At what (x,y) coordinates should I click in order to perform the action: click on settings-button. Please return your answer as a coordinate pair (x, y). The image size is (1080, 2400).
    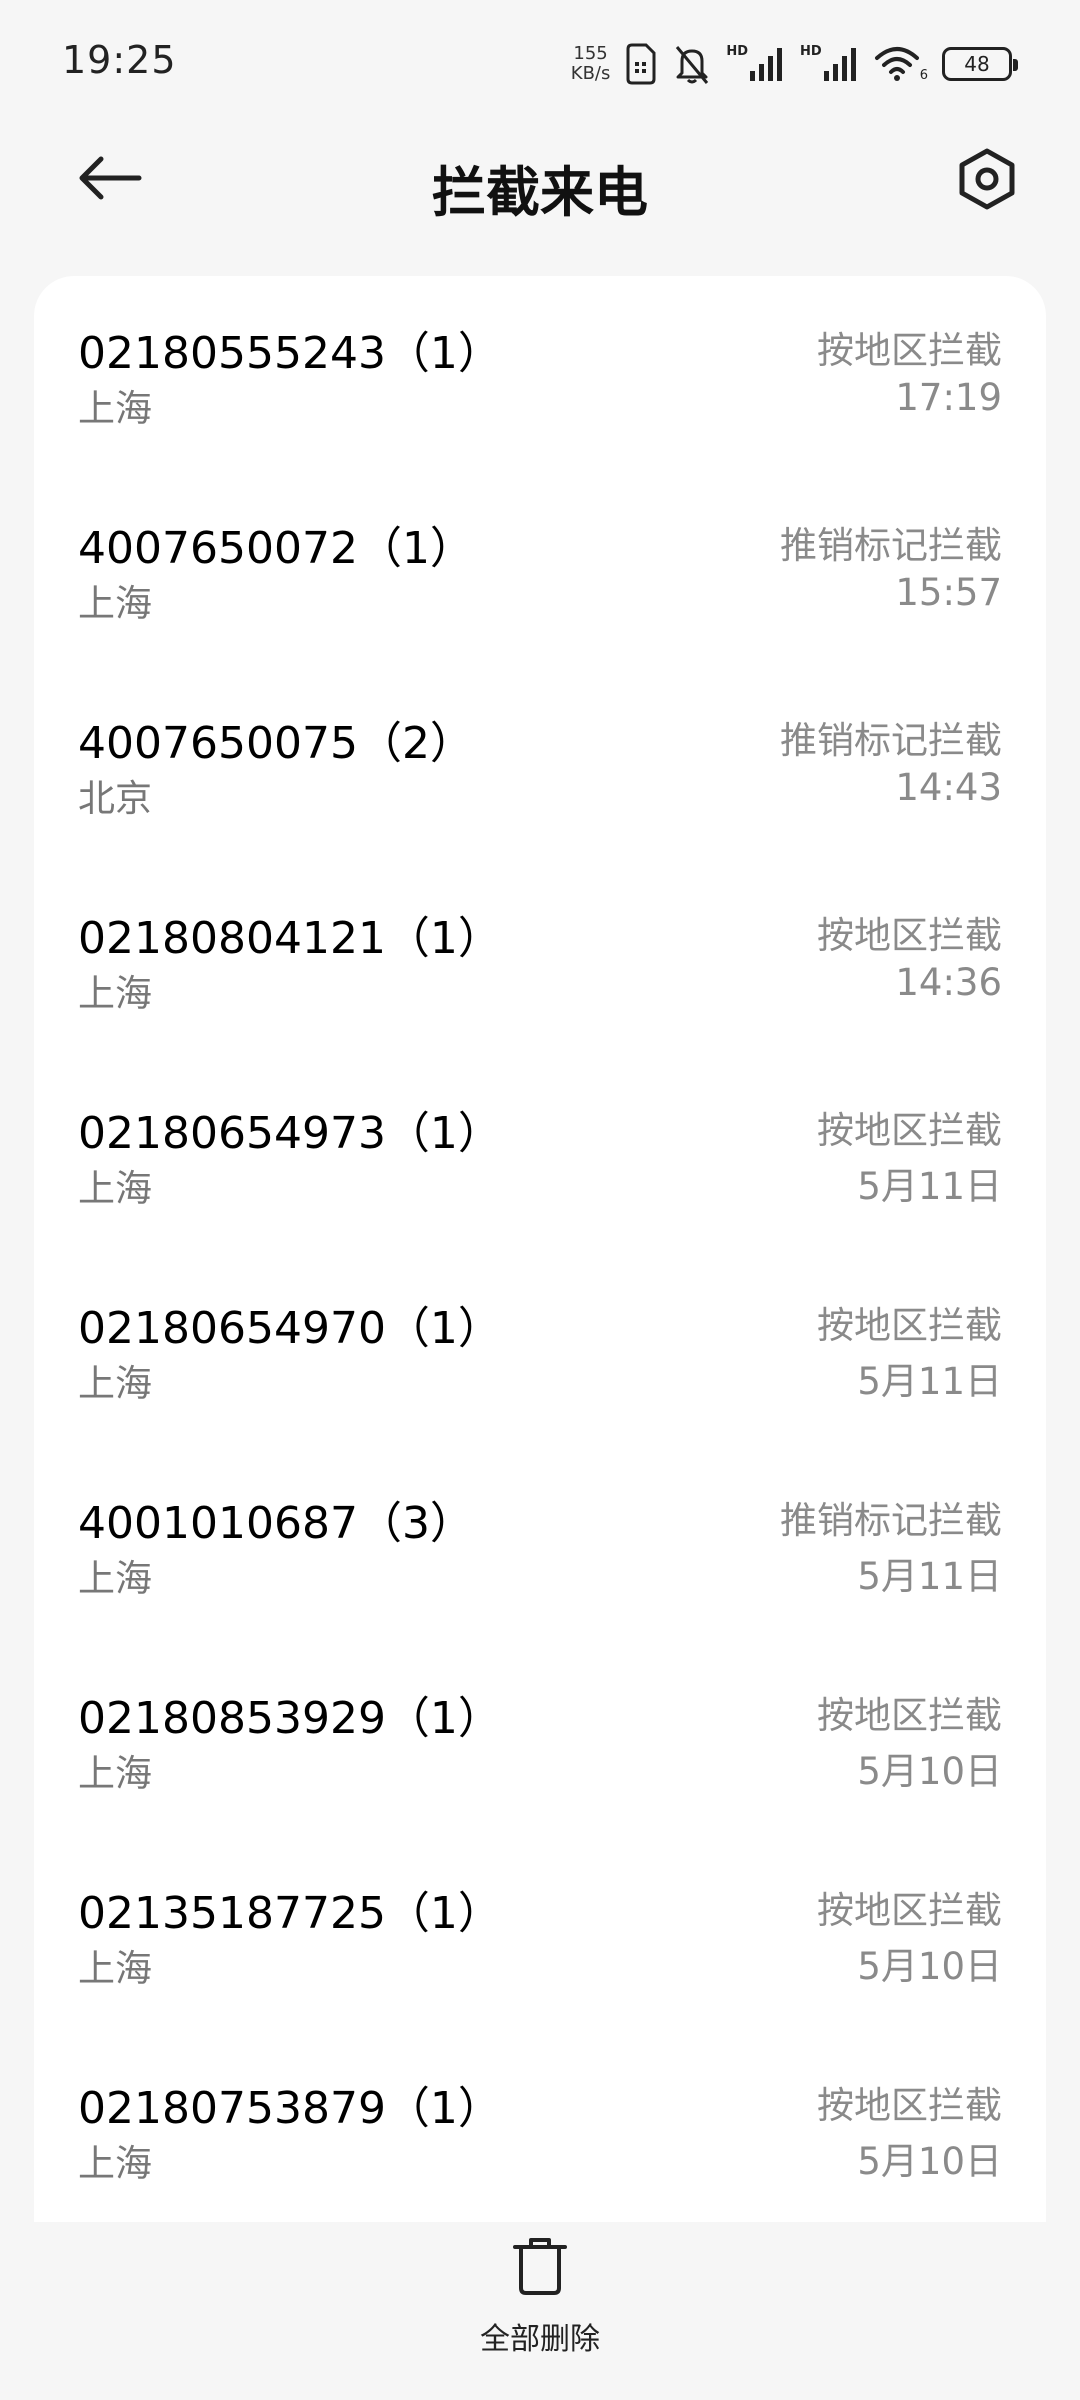
    Looking at the image, I should click on (987, 181).